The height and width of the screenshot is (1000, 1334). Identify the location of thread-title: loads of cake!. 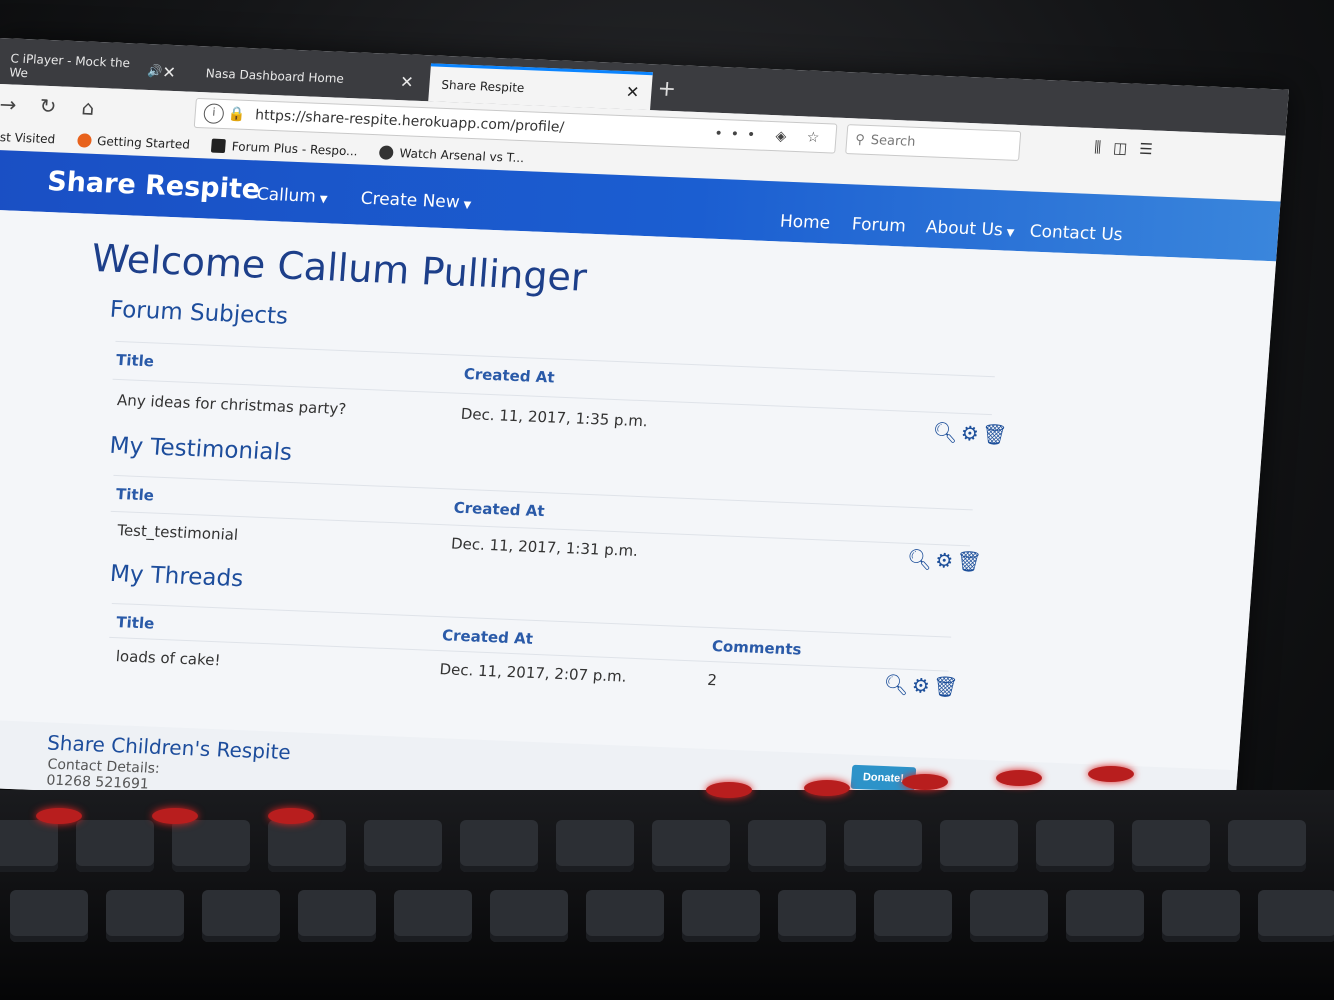
(168, 658).